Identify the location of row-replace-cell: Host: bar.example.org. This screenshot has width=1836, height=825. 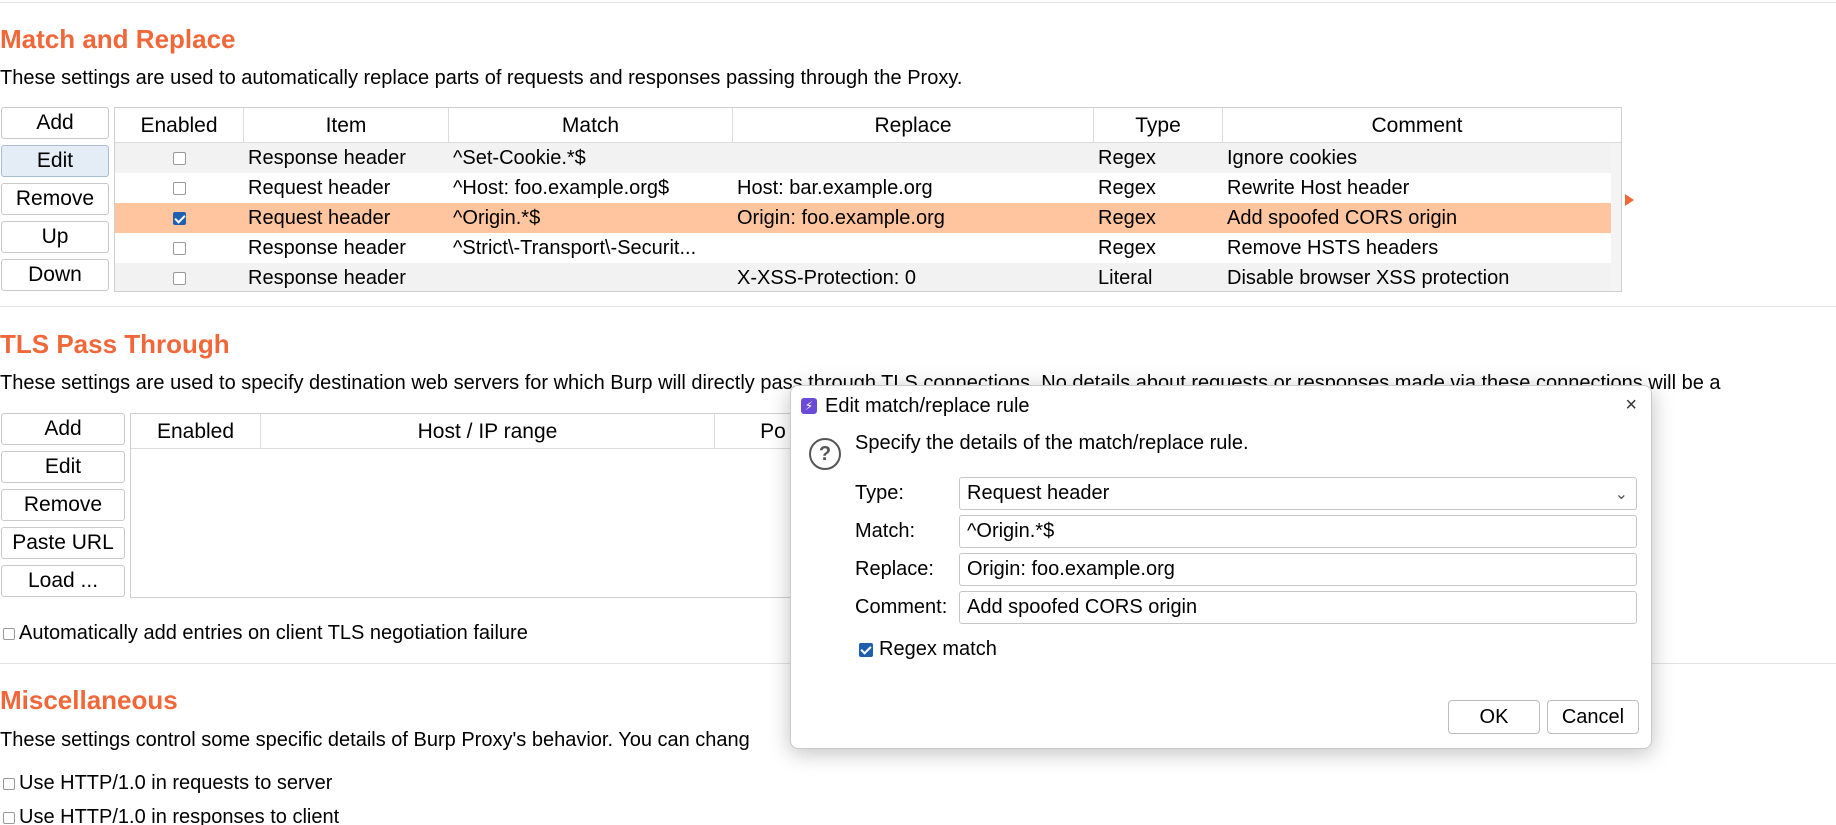
(835, 187).